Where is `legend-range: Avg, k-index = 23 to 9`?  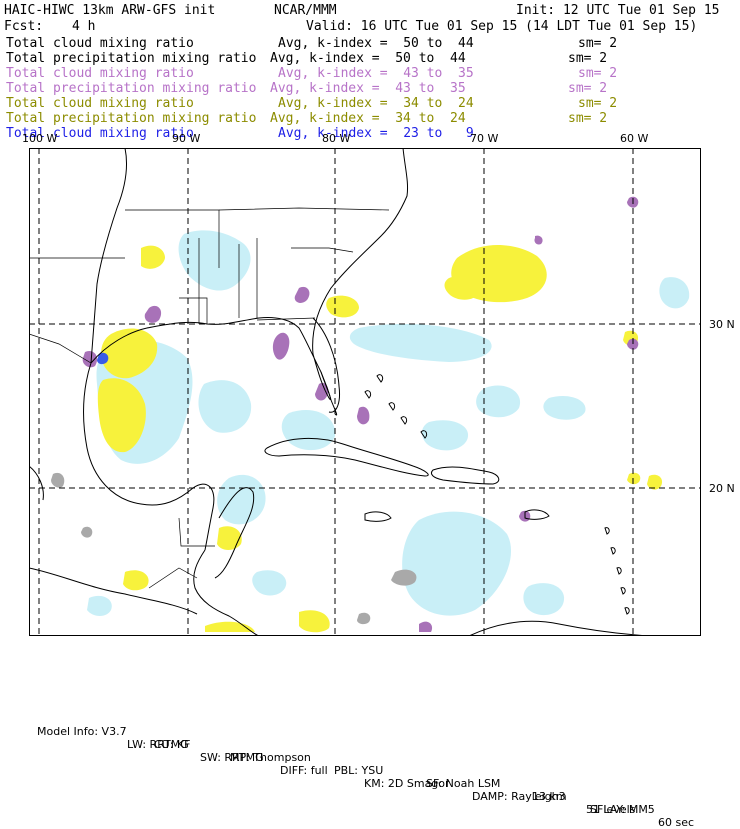
legend-range: Avg, k-index = 23 to 9 is located at coordinates (376, 133).